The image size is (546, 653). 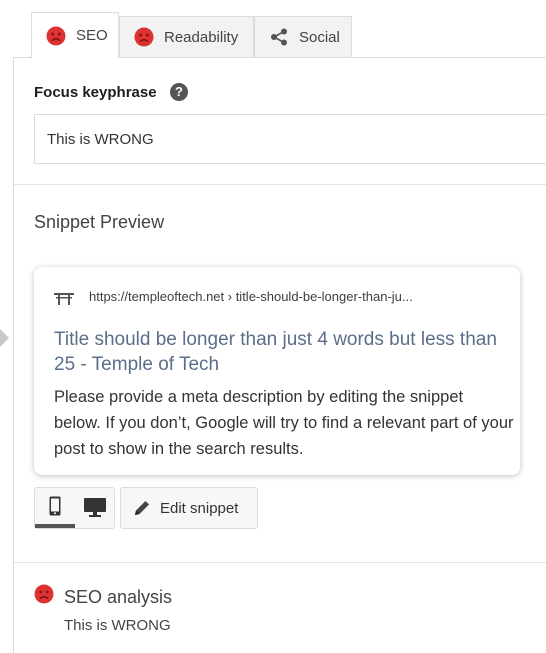 I want to click on desktop-preview-button, so click(x=95, y=508).